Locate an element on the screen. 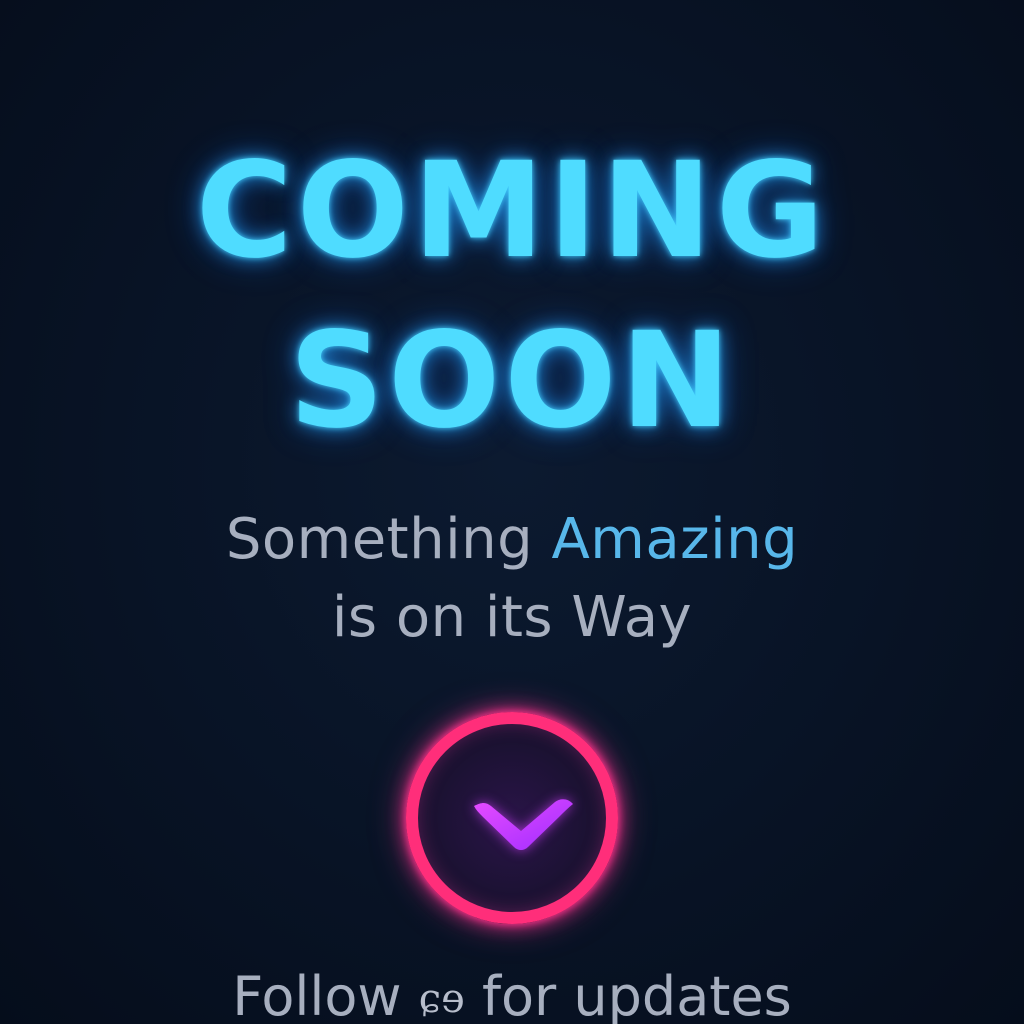  follow-updates-text: Follow ɕɘ for updates is located at coordinates (512, 997).